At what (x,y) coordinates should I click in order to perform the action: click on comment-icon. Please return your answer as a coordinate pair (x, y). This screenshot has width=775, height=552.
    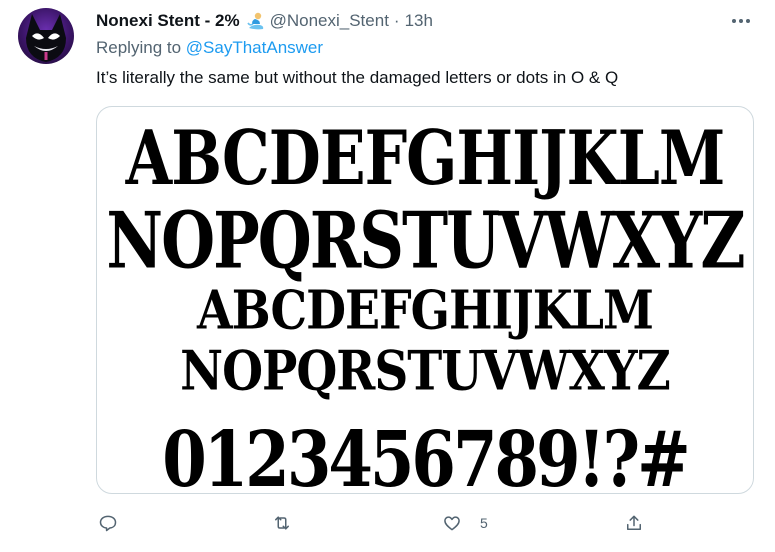
    Looking at the image, I should click on (108, 523).